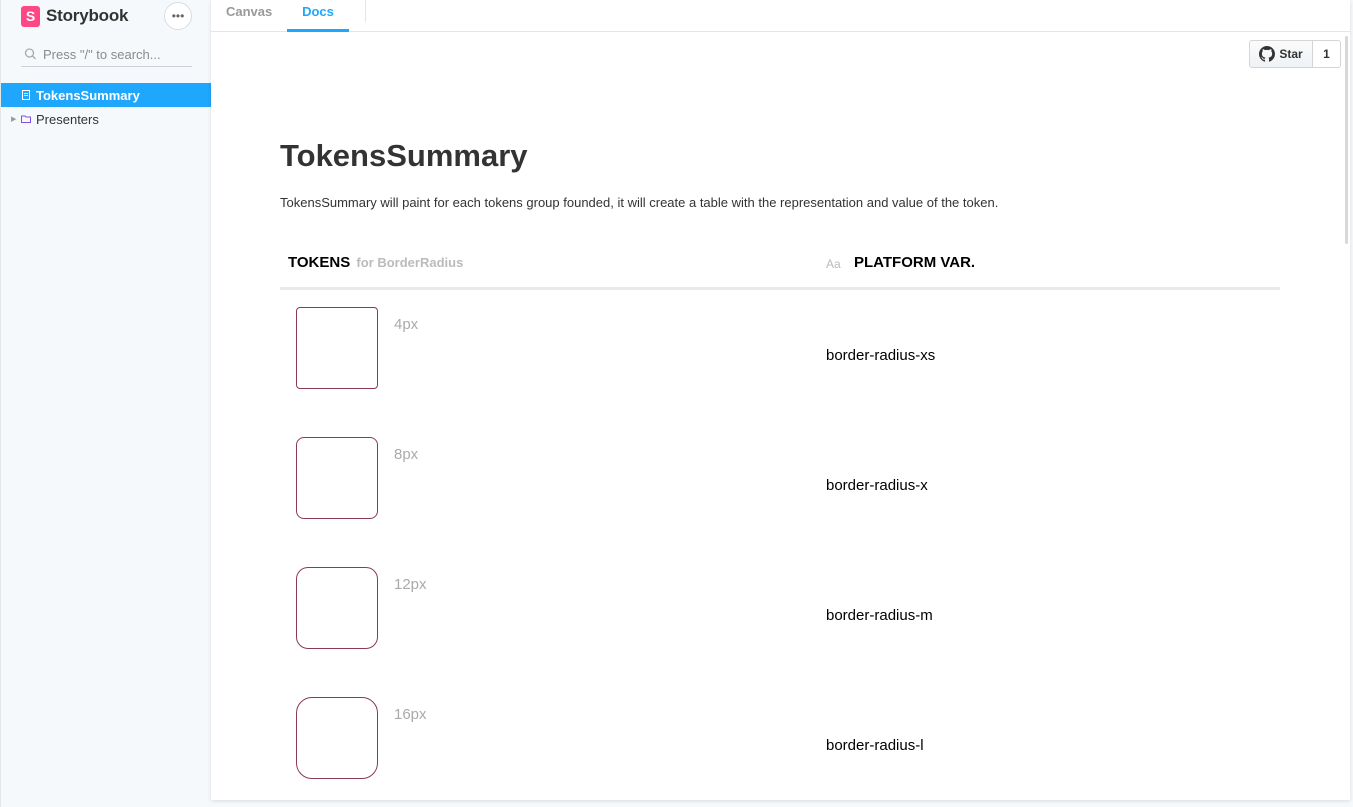 The image size is (1353, 807). I want to click on more-dots-icon: •••, so click(178, 16).